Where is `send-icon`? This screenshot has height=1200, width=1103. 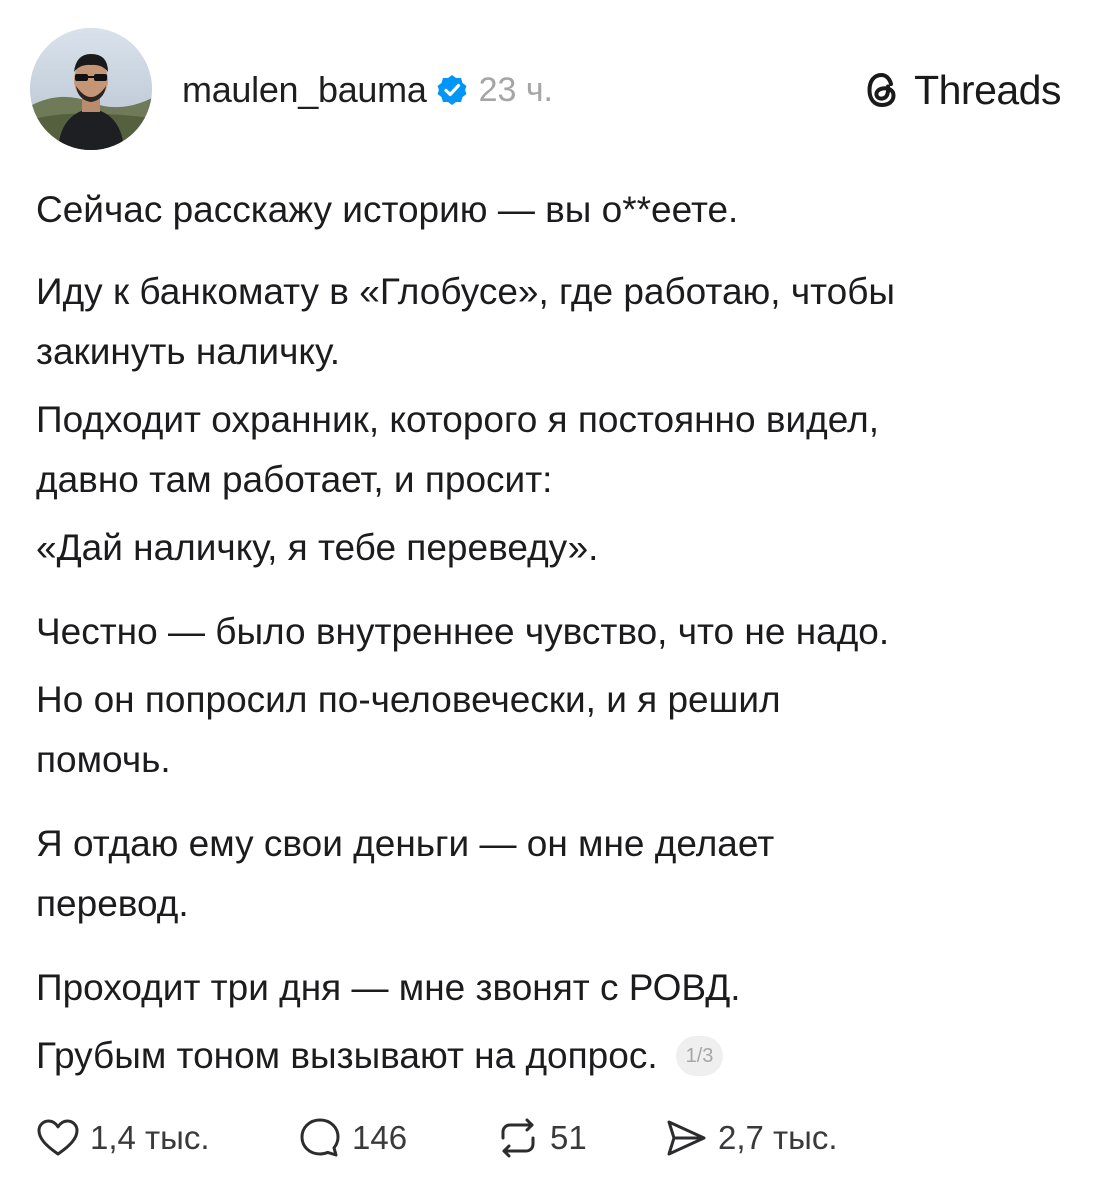 send-icon is located at coordinates (686, 1138).